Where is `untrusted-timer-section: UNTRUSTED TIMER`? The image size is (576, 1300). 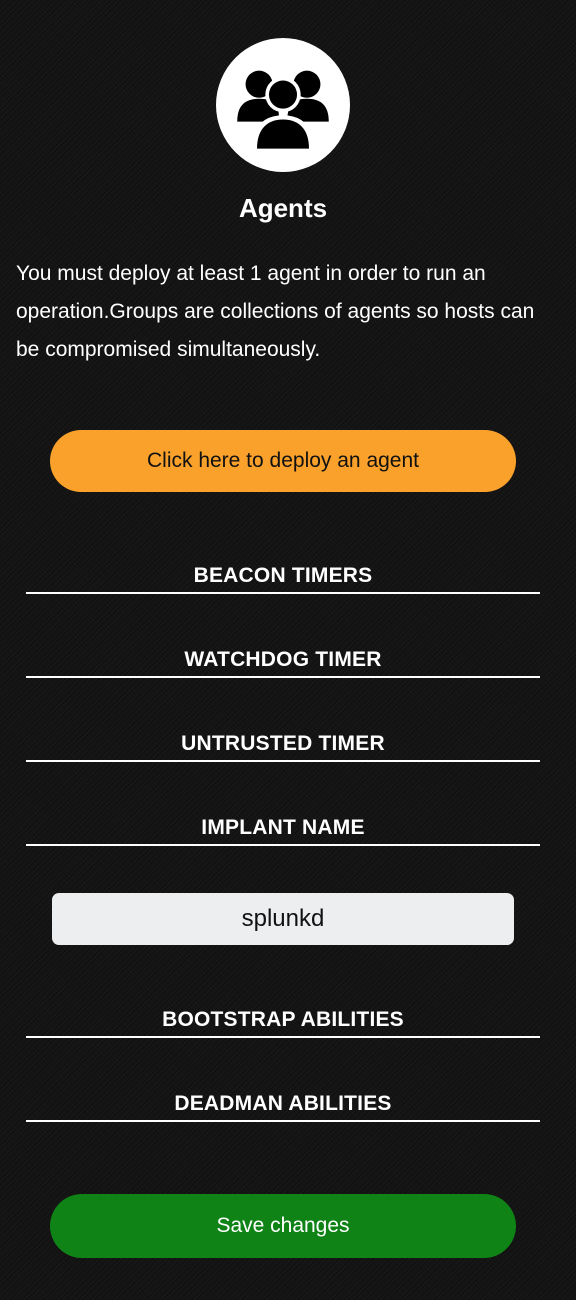 untrusted-timer-section: UNTRUSTED TIMER is located at coordinates (283, 747).